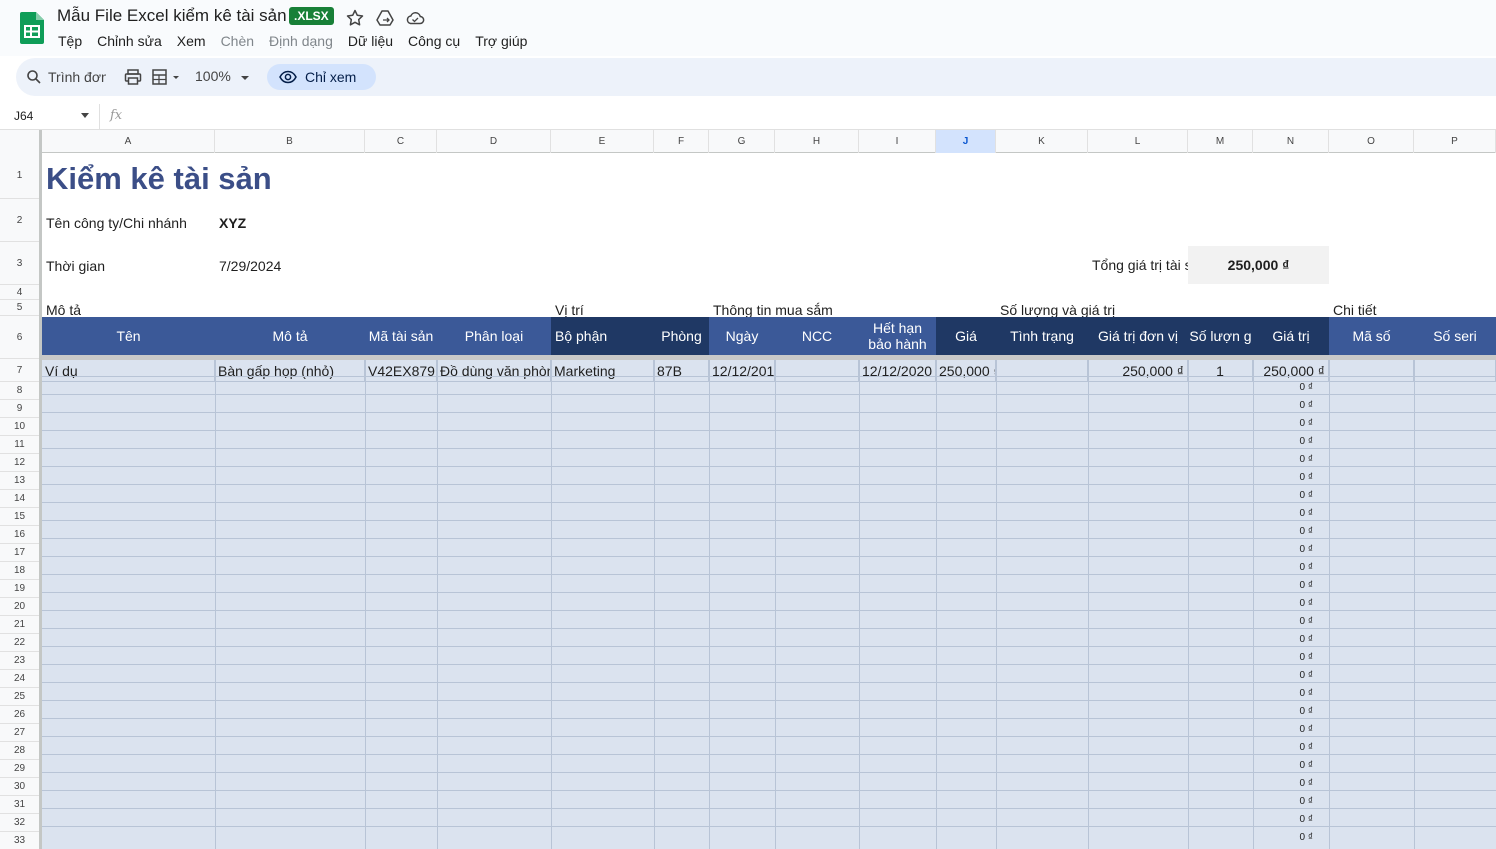  What do you see at coordinates (401, 141) in the screenshot?
I see `column-header-c: C` at bounding box center [401, 141].